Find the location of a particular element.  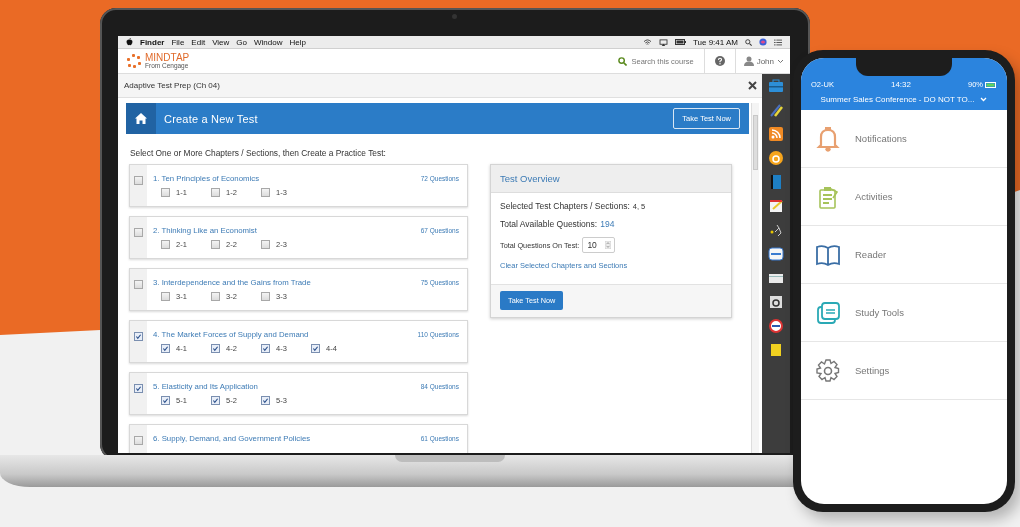

banner-title: Create a New Test is located at coordinates (211, 118).